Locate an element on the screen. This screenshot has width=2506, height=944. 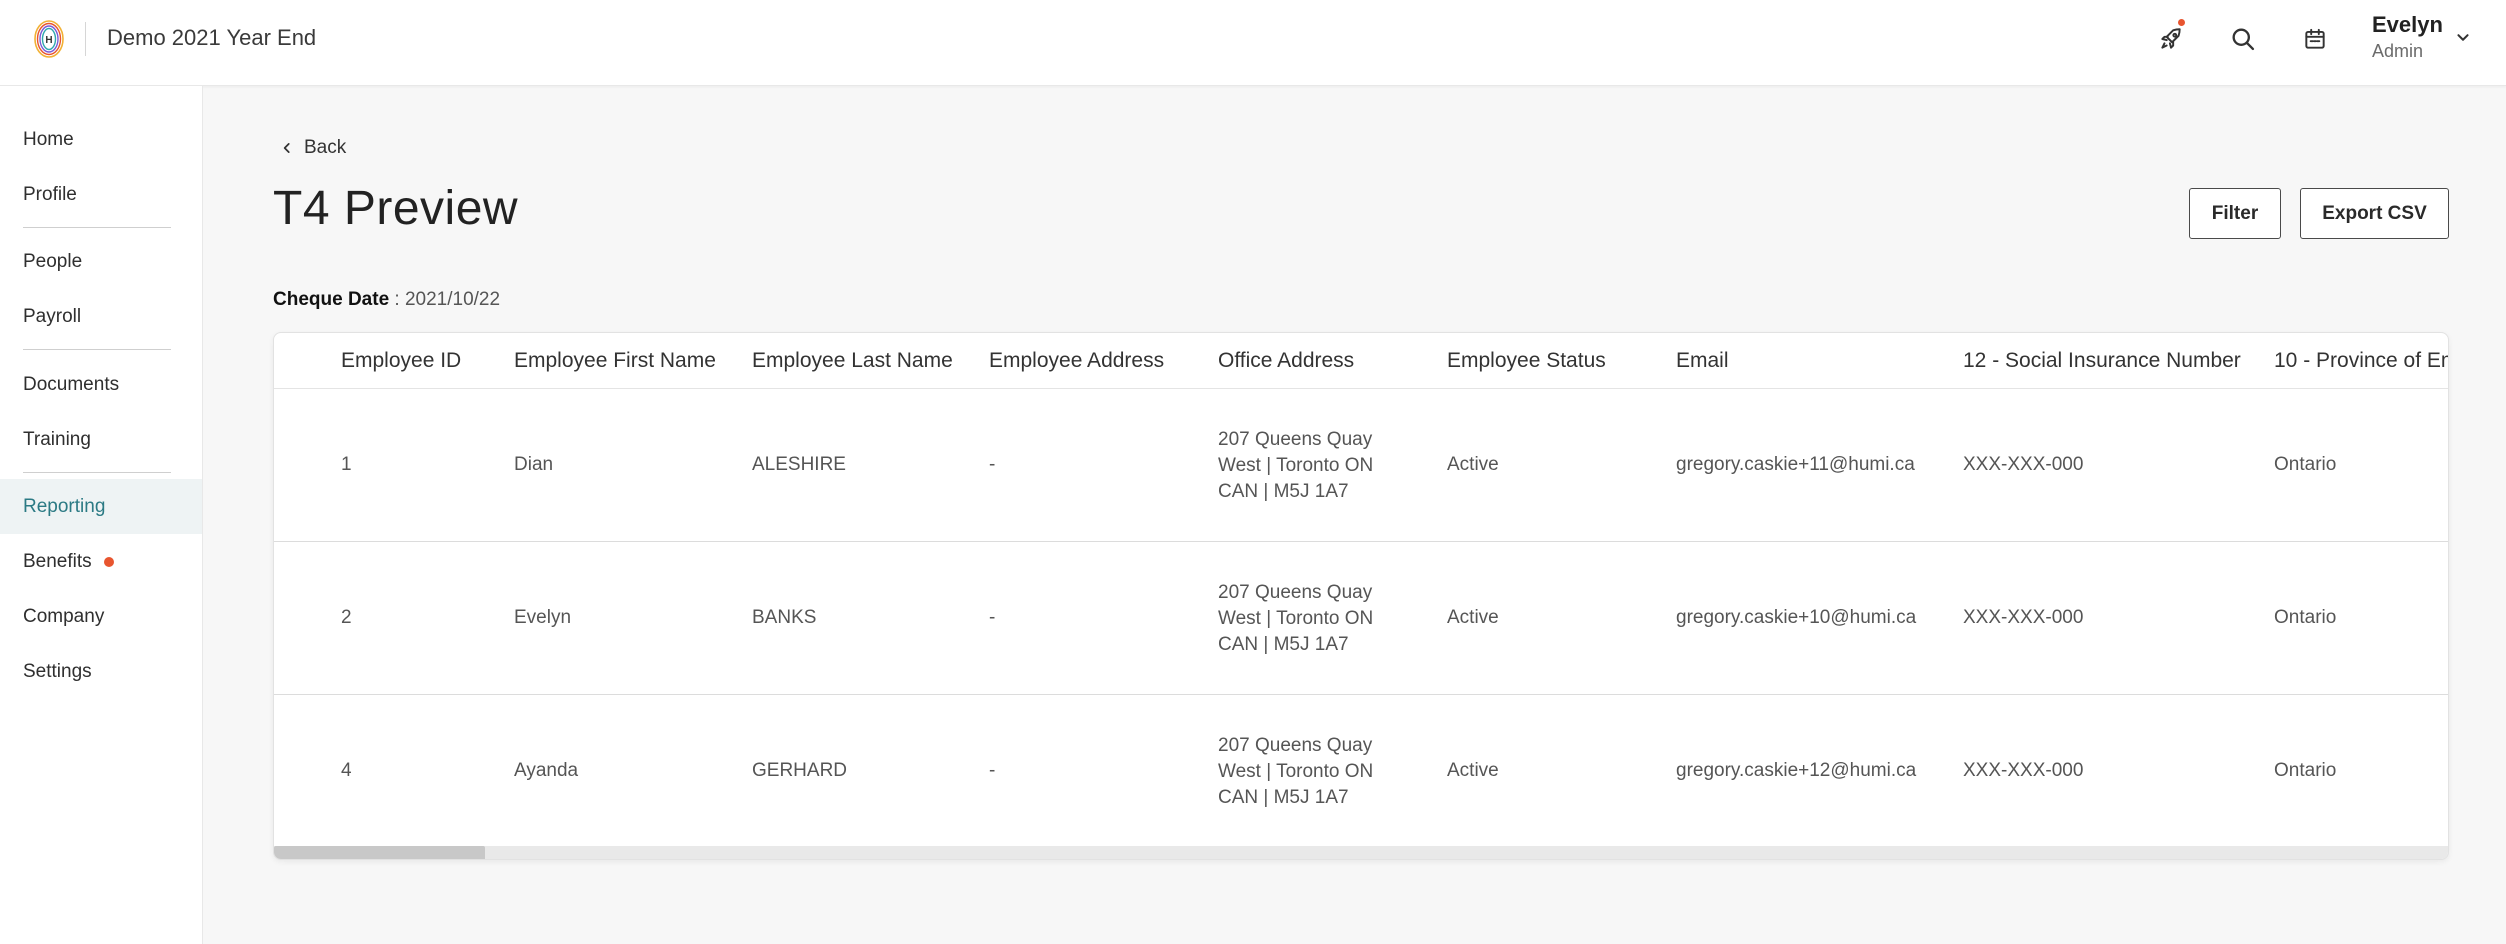
back-link: Back is located at coordinates (313, 148).